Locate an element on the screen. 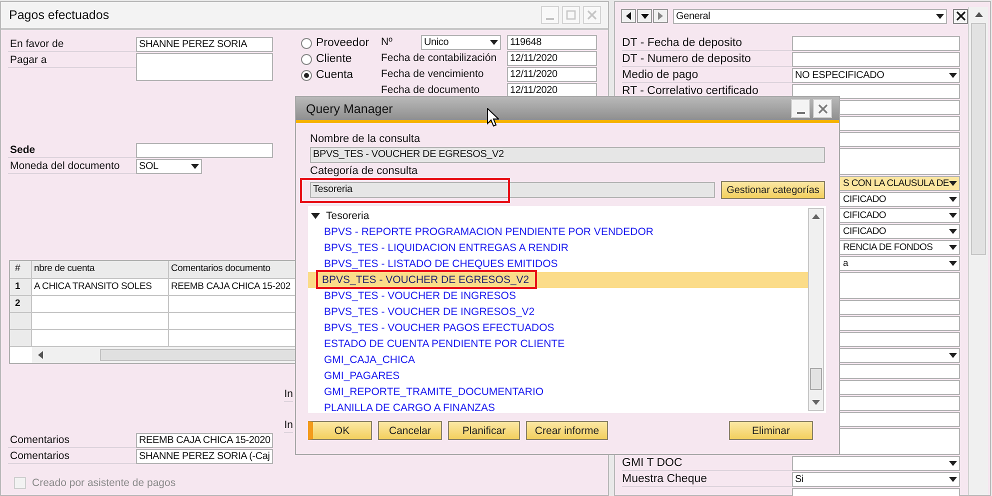 The width and height of the screenshot is (992, 496). query-item: BPVS_TES - VOUCHER DE INGRESOS is located at coordinates (558, 296).